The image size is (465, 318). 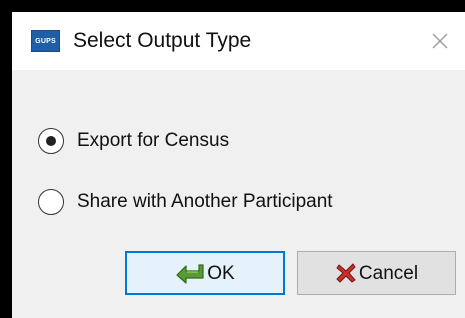 What do you see at coordinates (388, 273) in the screenshot?
I see `cancel-label: Cancel` at bounding box center [388, 273].